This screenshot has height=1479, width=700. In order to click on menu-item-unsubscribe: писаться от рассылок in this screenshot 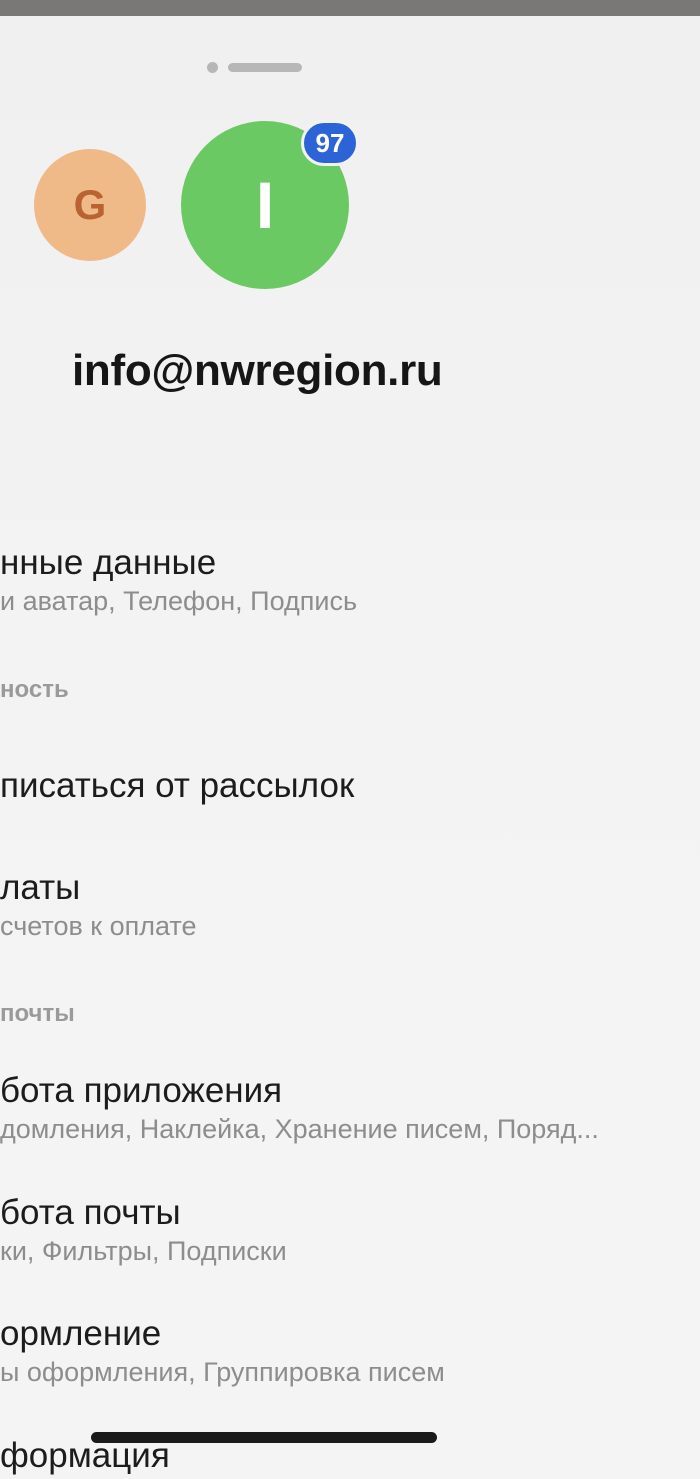, I will do `click(350, 786)`.